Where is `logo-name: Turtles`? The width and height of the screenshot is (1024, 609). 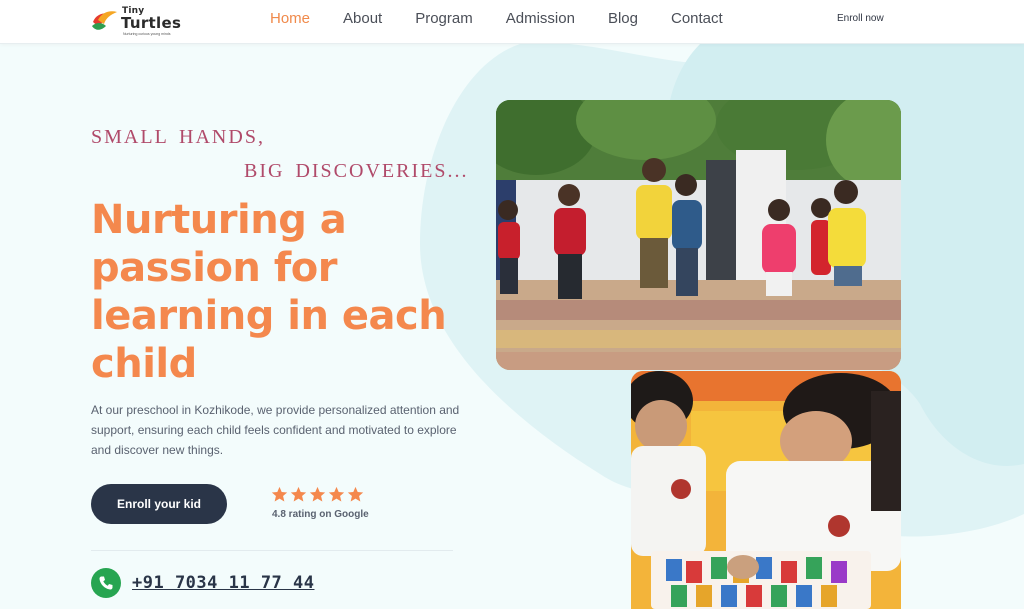
logo-name: Turtles is located at coordinates (151, 23).